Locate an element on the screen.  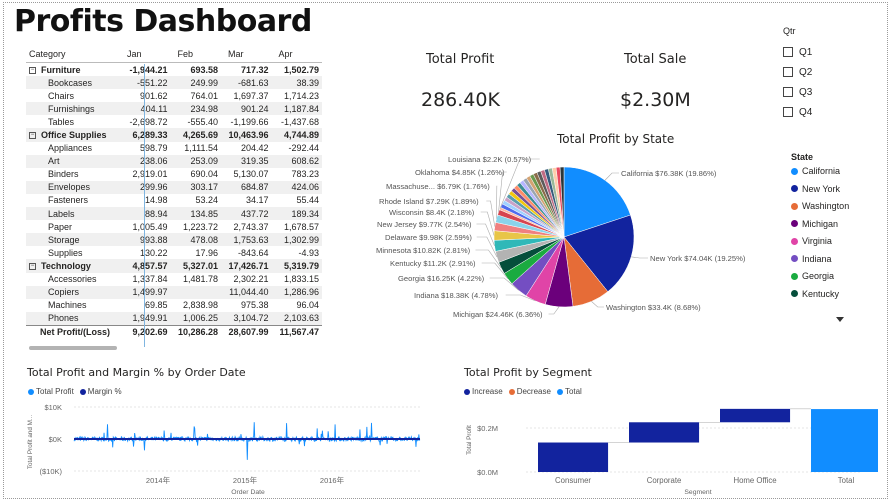
slicer-item-q3: Q3 is located at coordinates (797, 92).